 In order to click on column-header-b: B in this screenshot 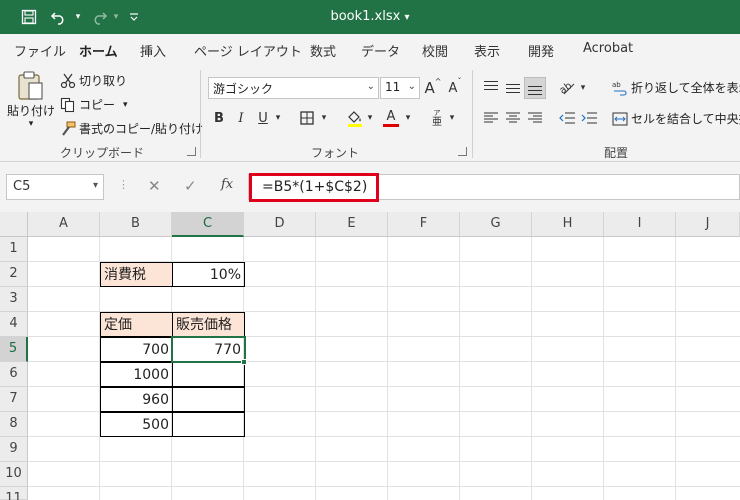, I will do `click(136, 224)`.